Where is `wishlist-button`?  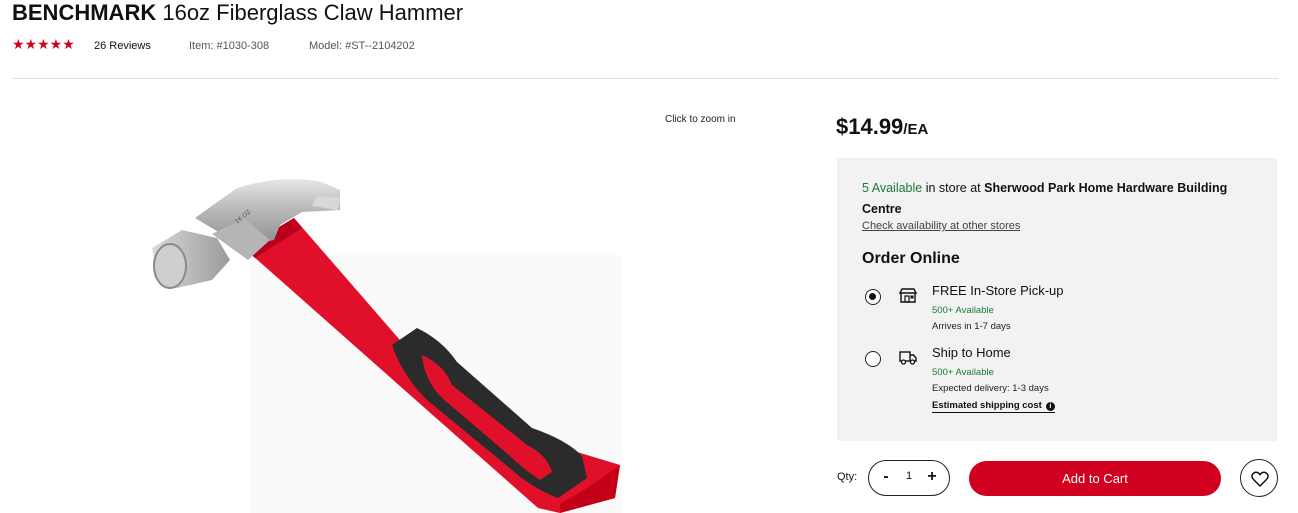 wishlist-button is located at coordinates (1259, 478).